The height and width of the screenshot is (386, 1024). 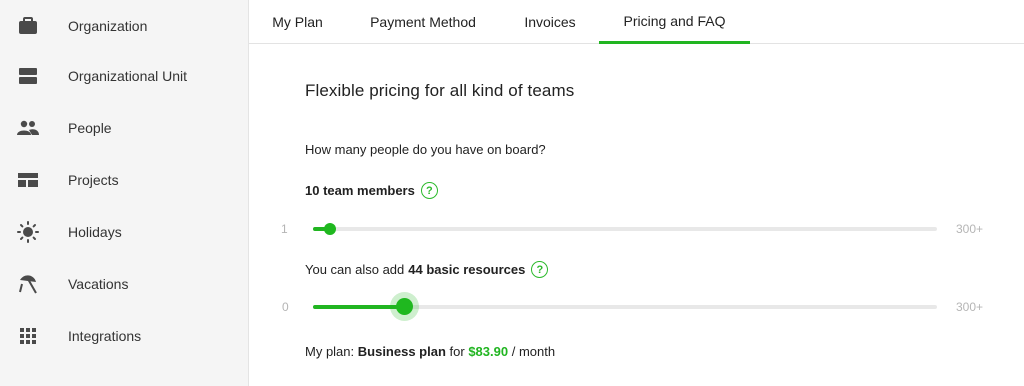 What do you see at coordinates (28, 336) in the screenshot?
I see `grid-icon` at bounding box center [28, 336].